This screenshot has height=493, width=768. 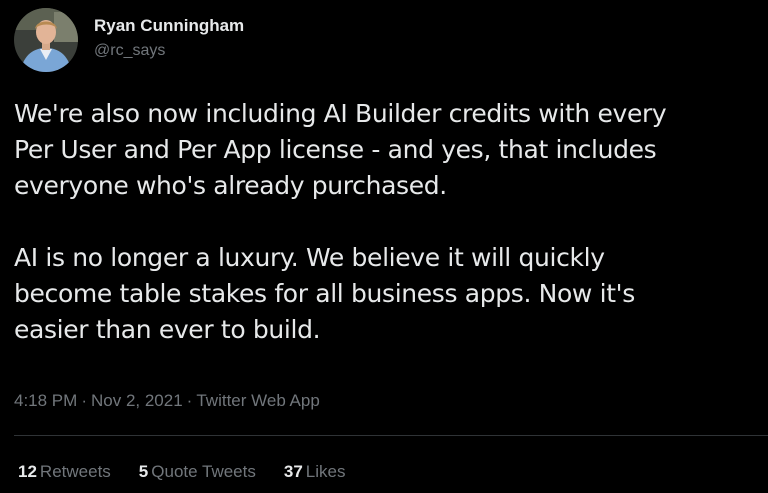 What do you see at coordinates (325, 471) in the screenshot?
I see `likes-label: Likes` at bounding box center [325, 471].